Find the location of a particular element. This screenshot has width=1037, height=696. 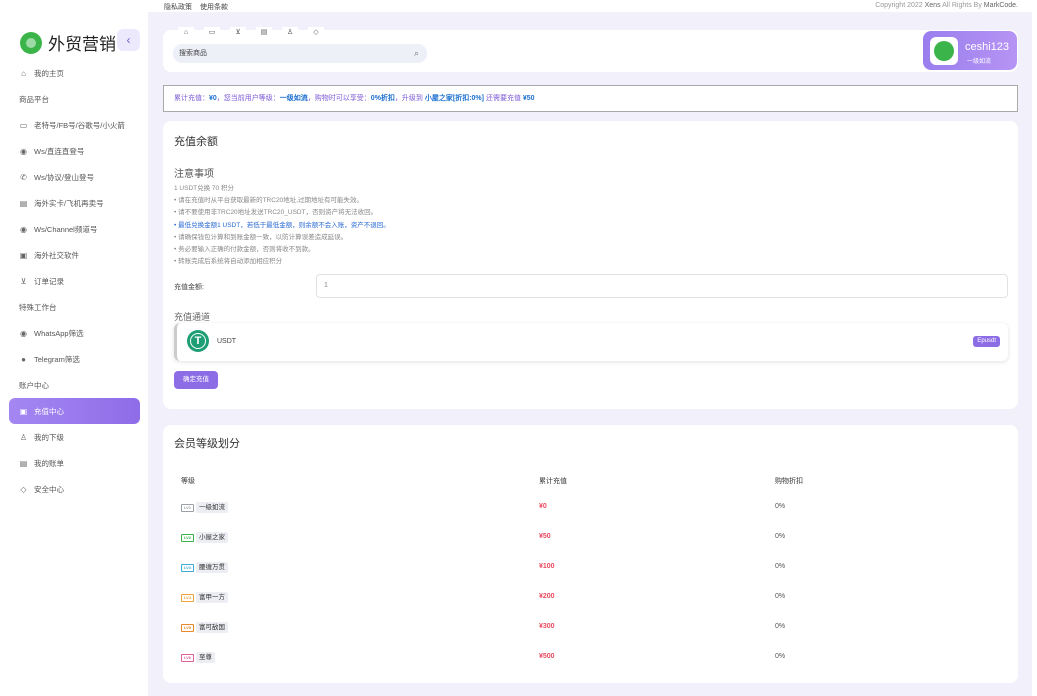

sidebar-item: ⌂ 我的主页 is located at coordinates (74, 73).